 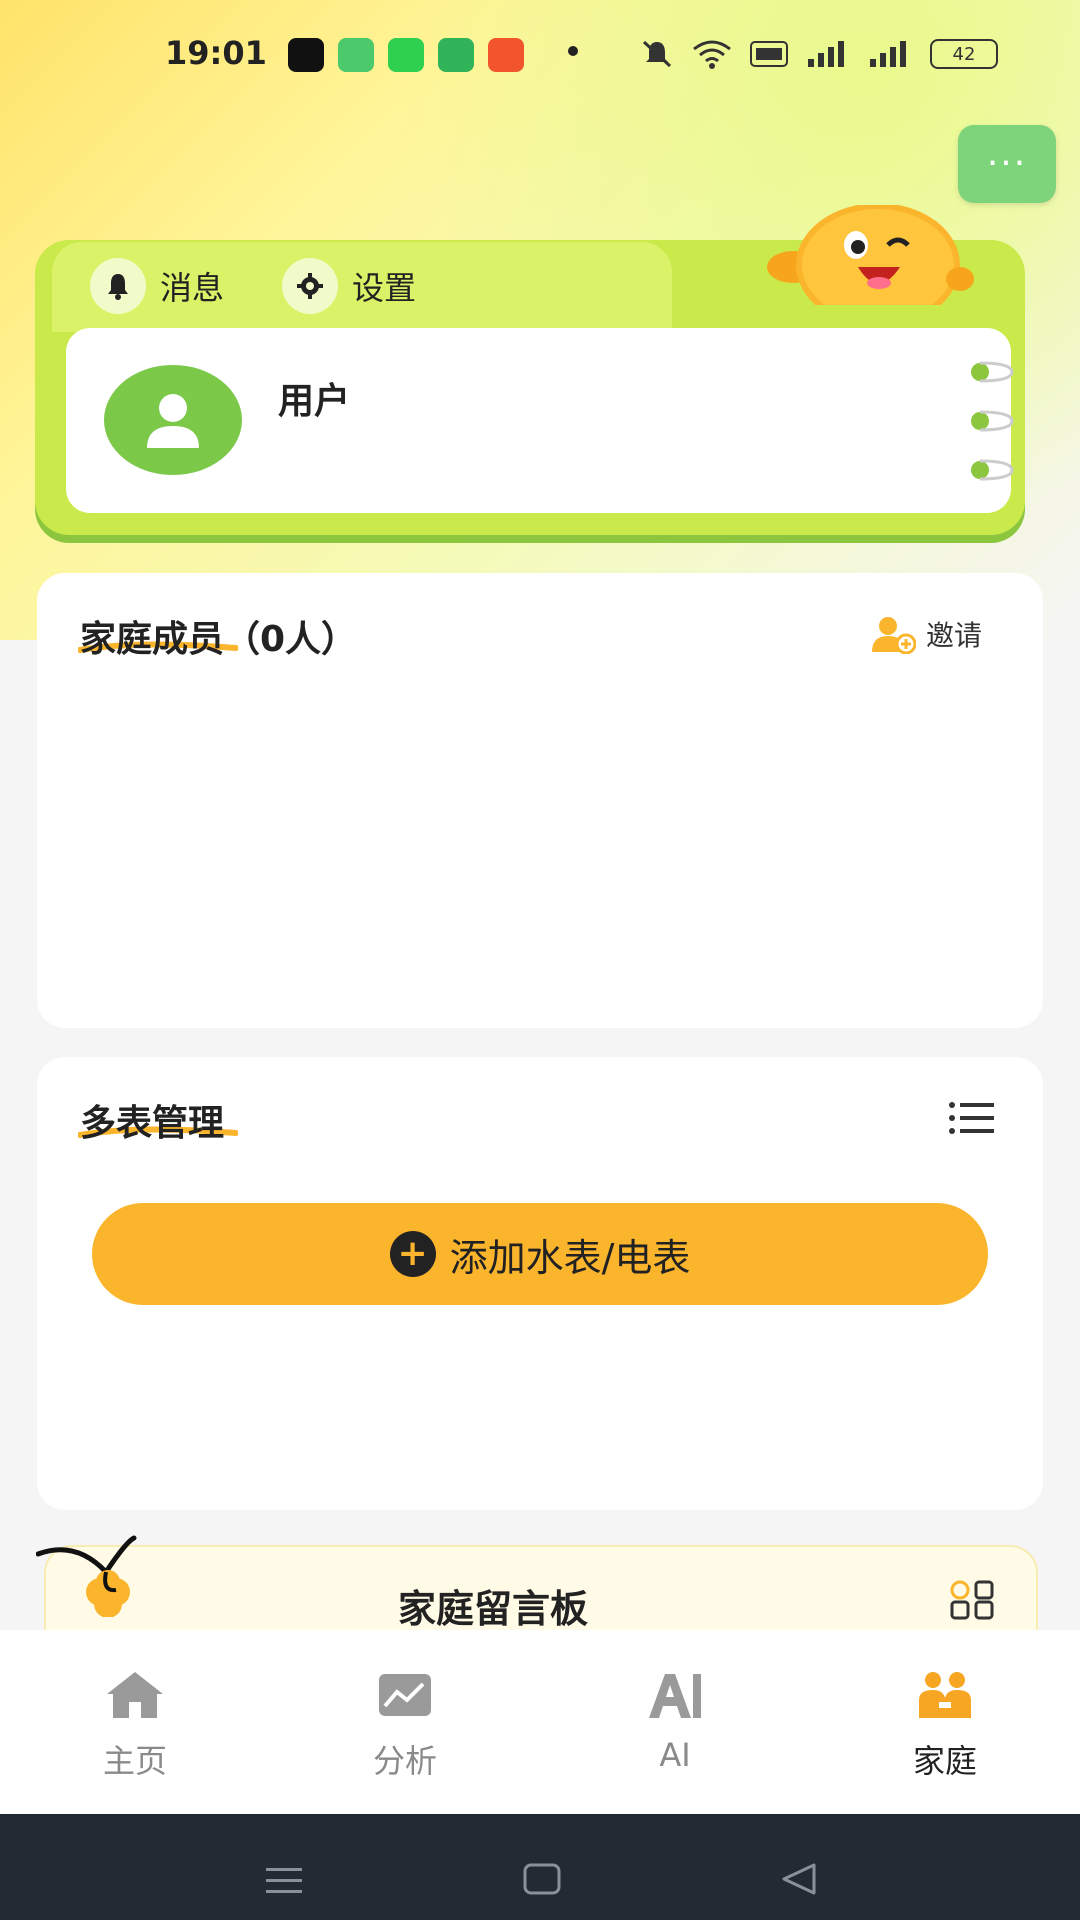 What do you see at coordinates (712, 54) in the screenshot?
I see `wifi-icon` at bounding box center [712, 54].